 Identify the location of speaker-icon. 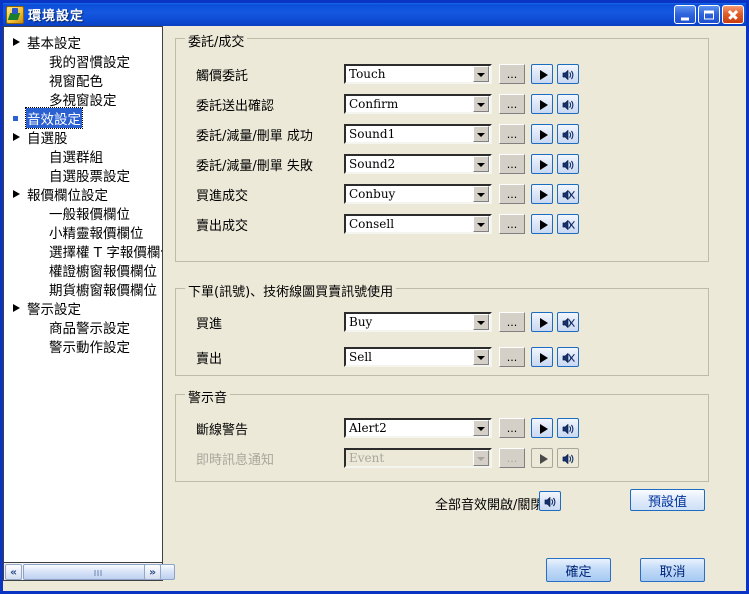
(568, 429).